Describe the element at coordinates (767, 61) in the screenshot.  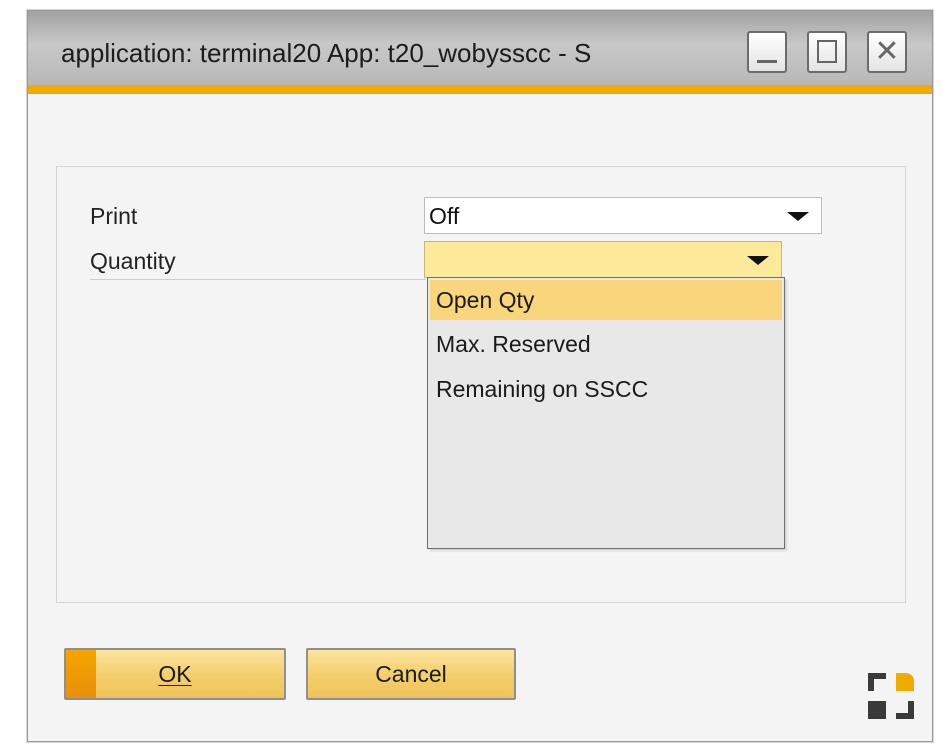
I see `minimize-icon` at that location.